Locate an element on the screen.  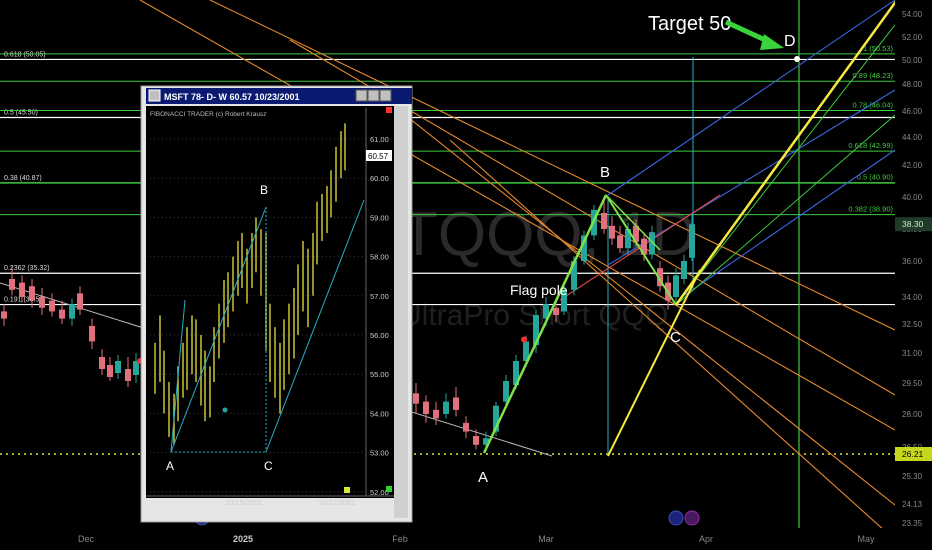
target-label: Target 50 is located at coordinates (689, 24).